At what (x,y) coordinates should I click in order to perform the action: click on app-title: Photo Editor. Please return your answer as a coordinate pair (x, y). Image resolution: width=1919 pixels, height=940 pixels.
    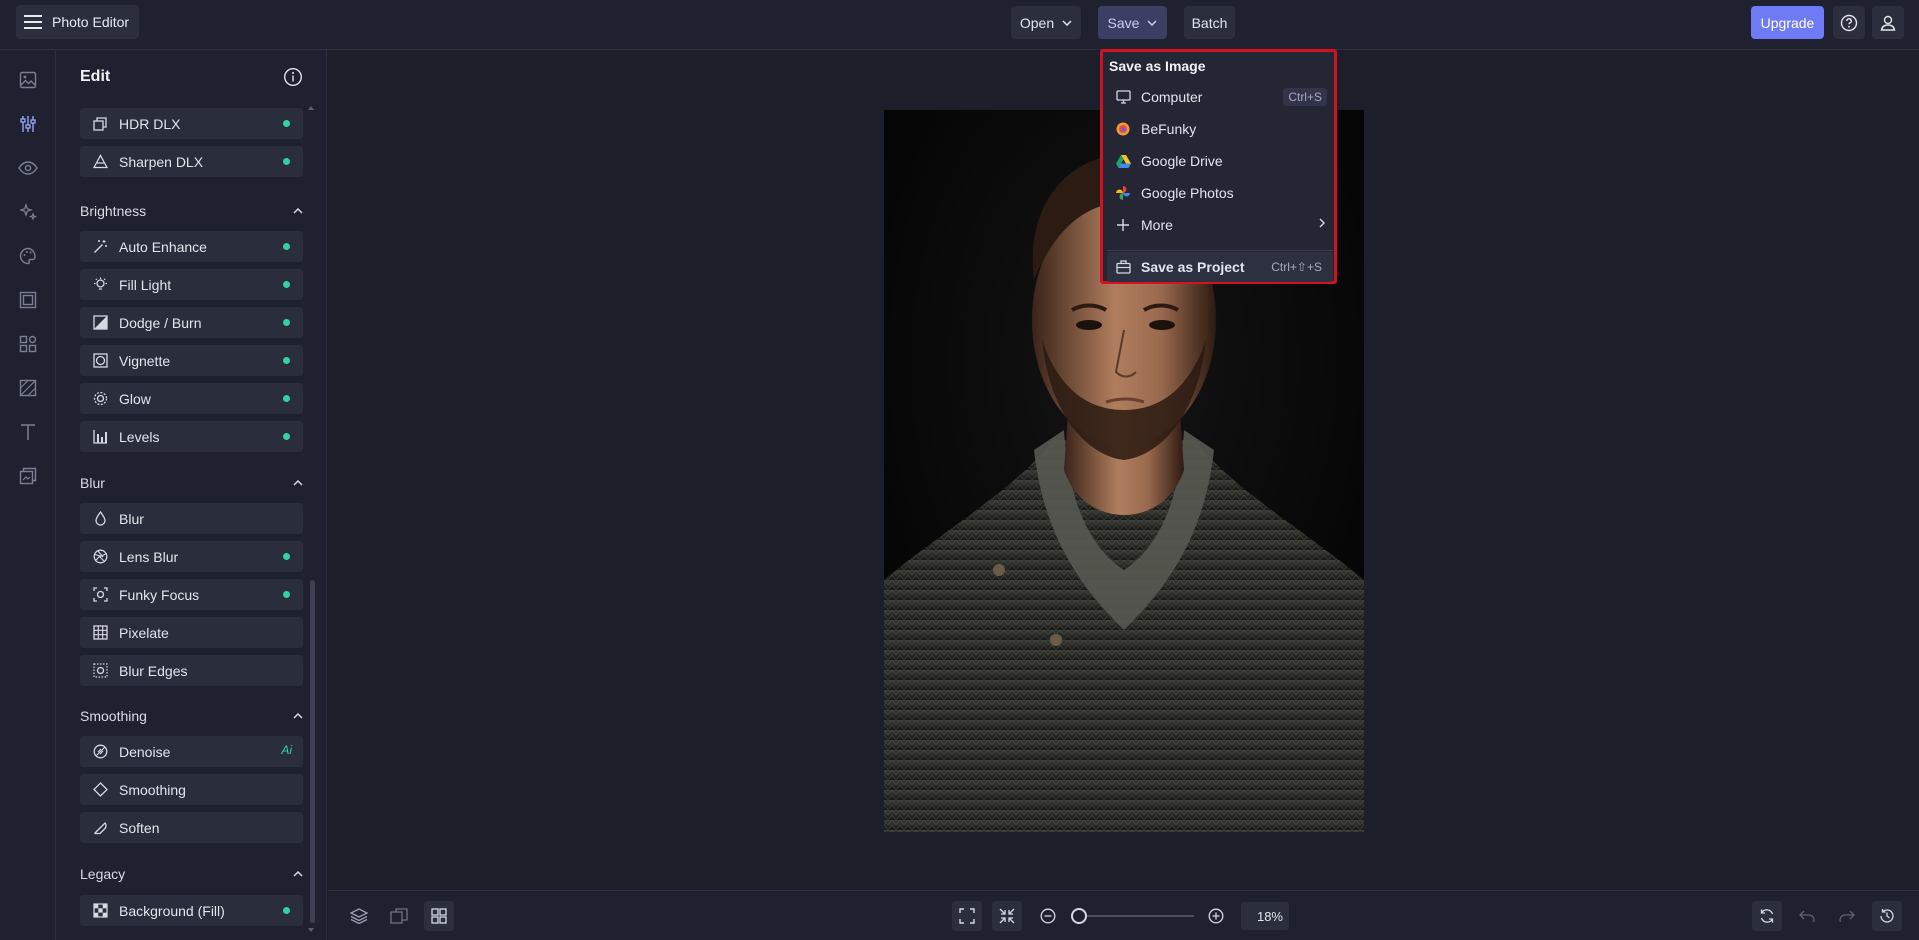
    Looking at the image, I should click on (91, 22).